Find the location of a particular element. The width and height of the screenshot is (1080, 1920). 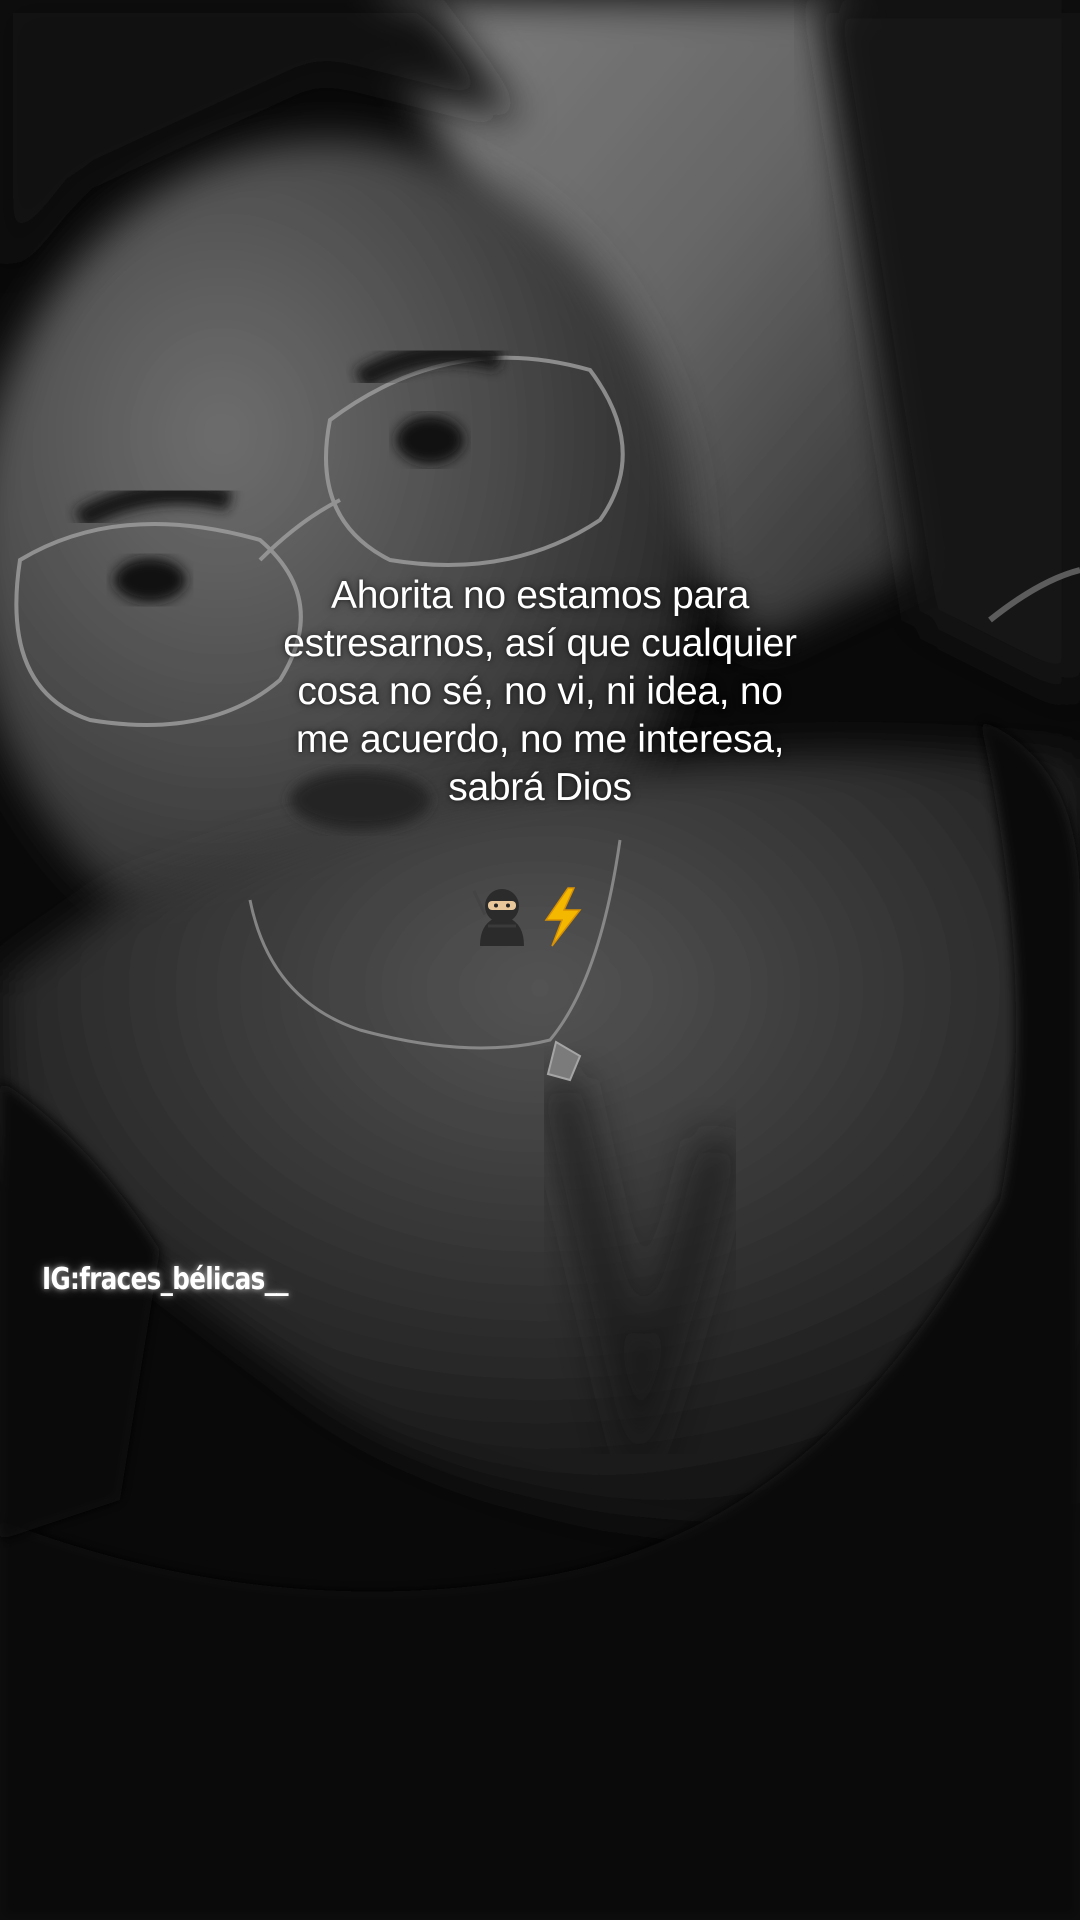

lightning-bolt-icon is located at coordinates (563, 917).